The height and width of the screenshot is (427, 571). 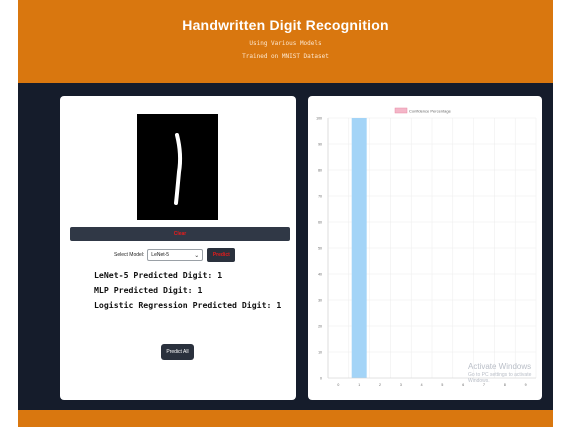 I want to click on x-tick-label: 1, so click(x=359, y=385).